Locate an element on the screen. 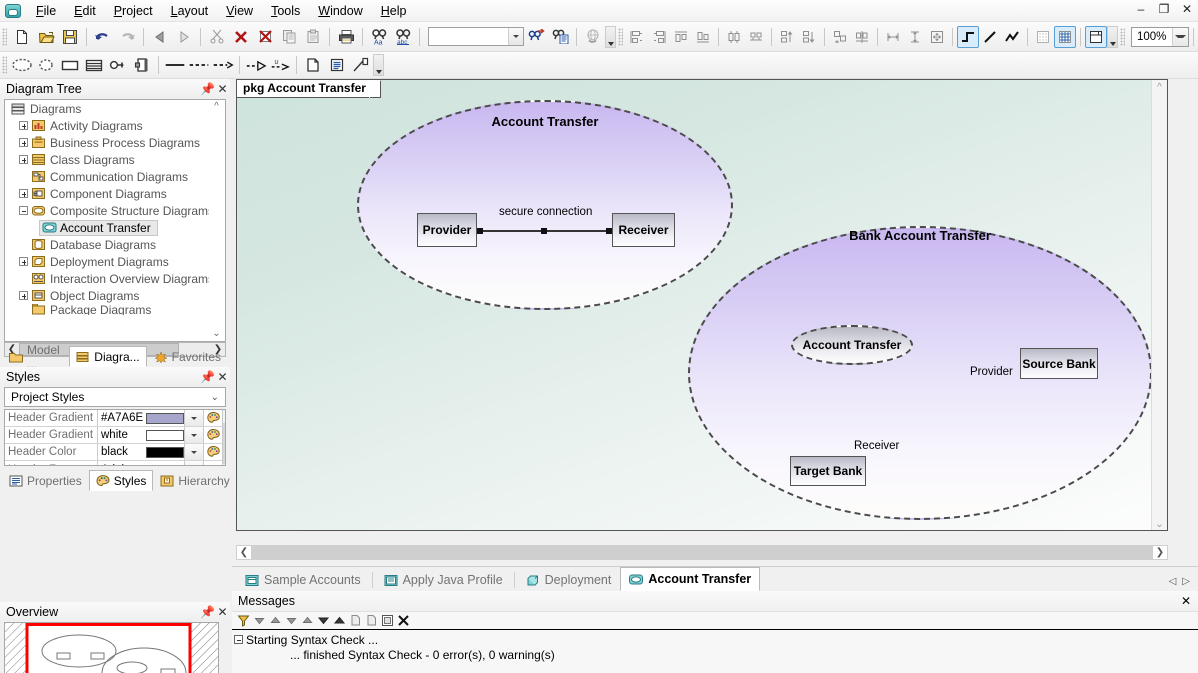 This screenshot has width=1198, height=673. tab-account-transfer: Account Transfer is located at coordinates (690, 579).